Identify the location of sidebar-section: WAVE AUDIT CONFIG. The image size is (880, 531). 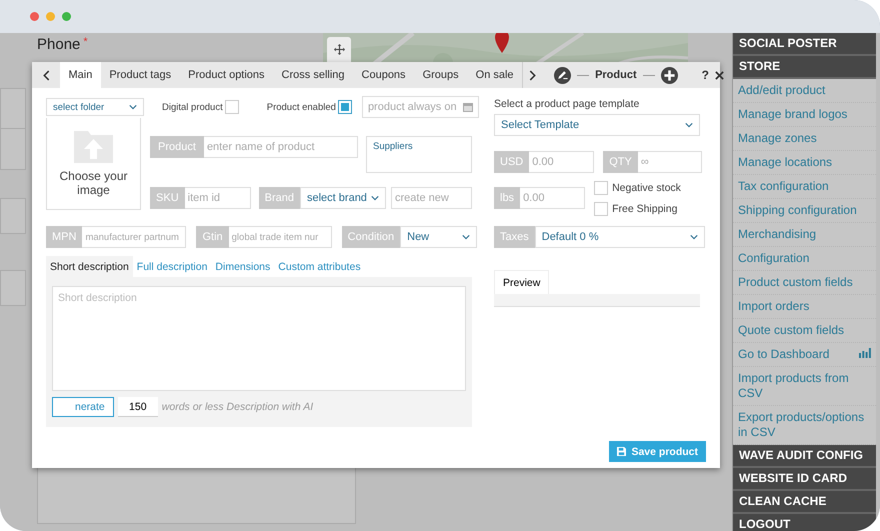
(804, 456).